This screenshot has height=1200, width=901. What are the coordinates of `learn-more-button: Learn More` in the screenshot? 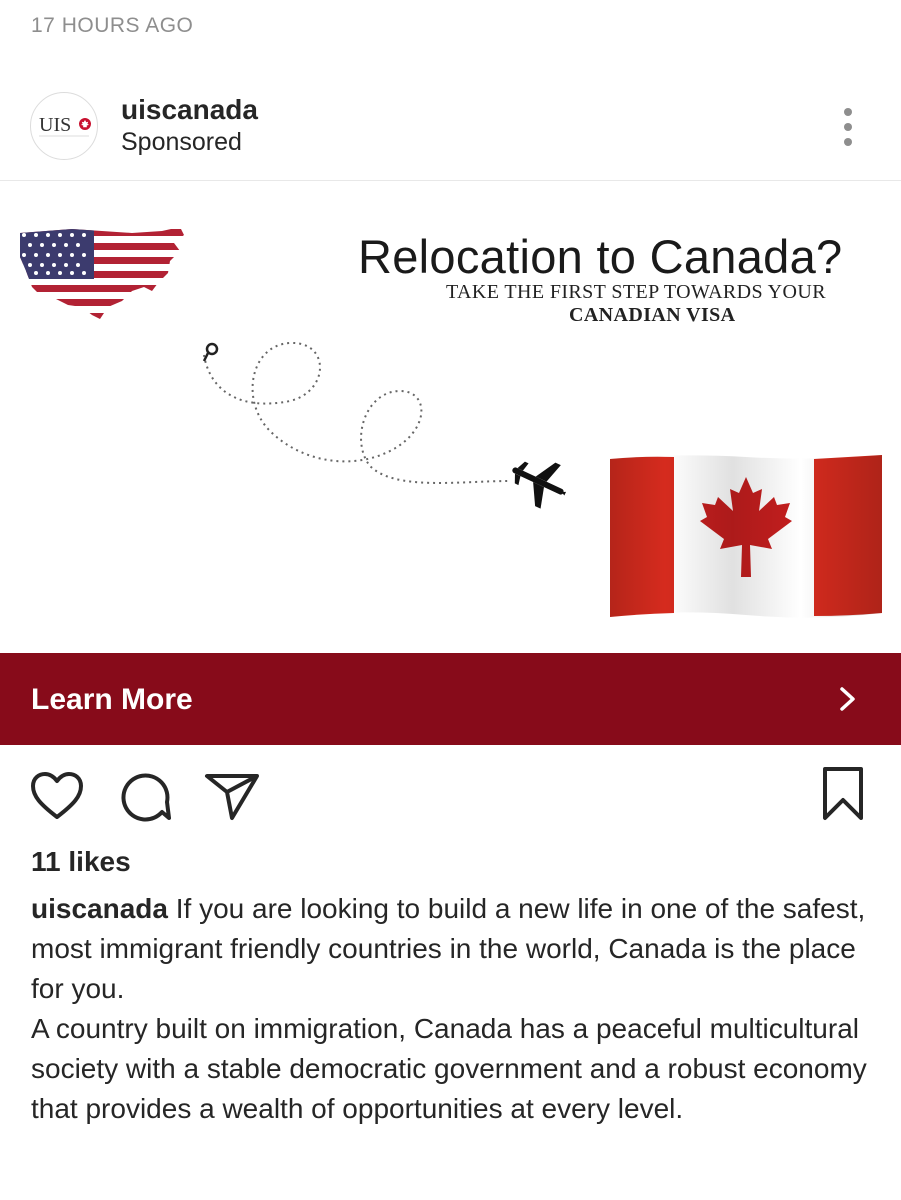 It's located at (450, 699).